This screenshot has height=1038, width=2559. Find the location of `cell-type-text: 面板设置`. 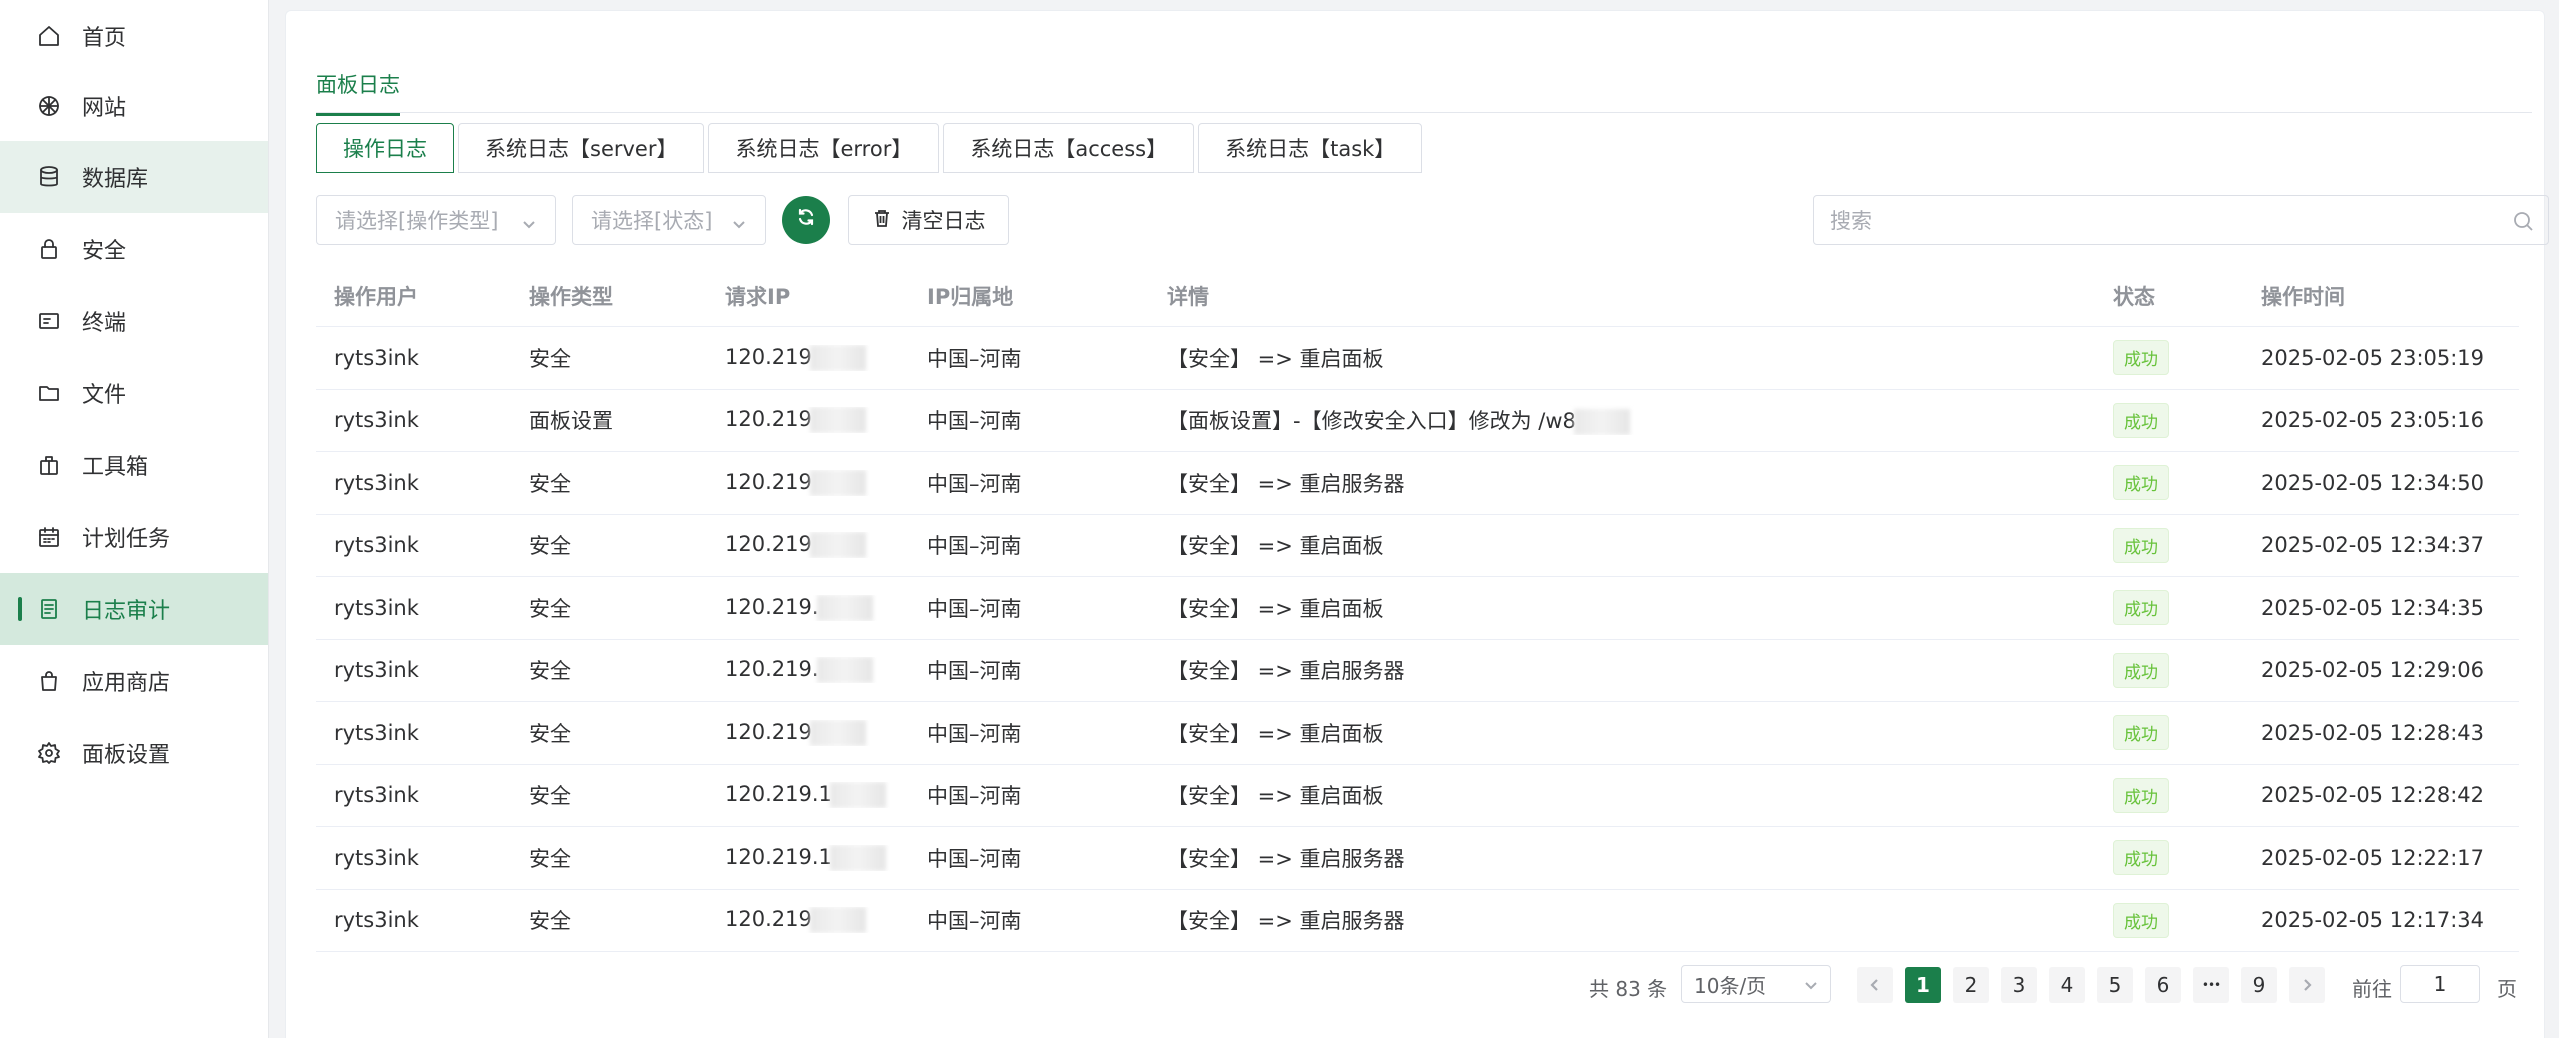

cell-type-text: 面板设置 is located at coordinates (571, 421).